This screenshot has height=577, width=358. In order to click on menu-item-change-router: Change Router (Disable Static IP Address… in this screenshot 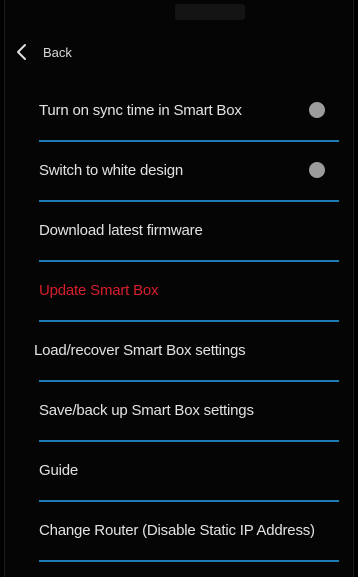, I will do `click(180, 532)`.